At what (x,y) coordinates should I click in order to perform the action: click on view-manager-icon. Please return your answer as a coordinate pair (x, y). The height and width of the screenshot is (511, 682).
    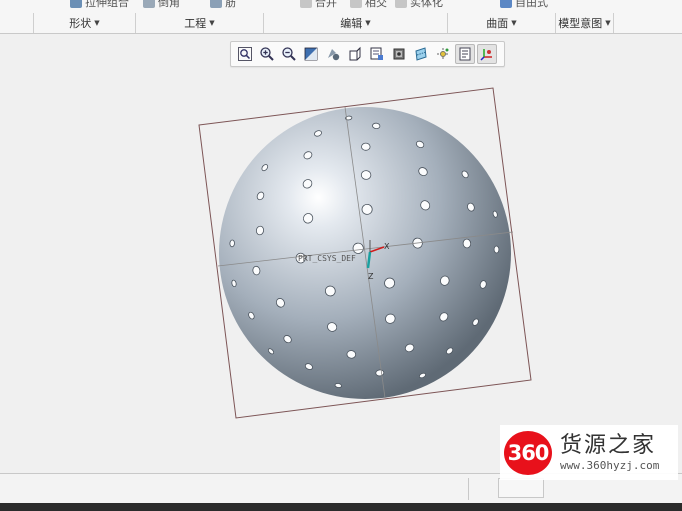
    Looking at the image, I should click on (376, 53).